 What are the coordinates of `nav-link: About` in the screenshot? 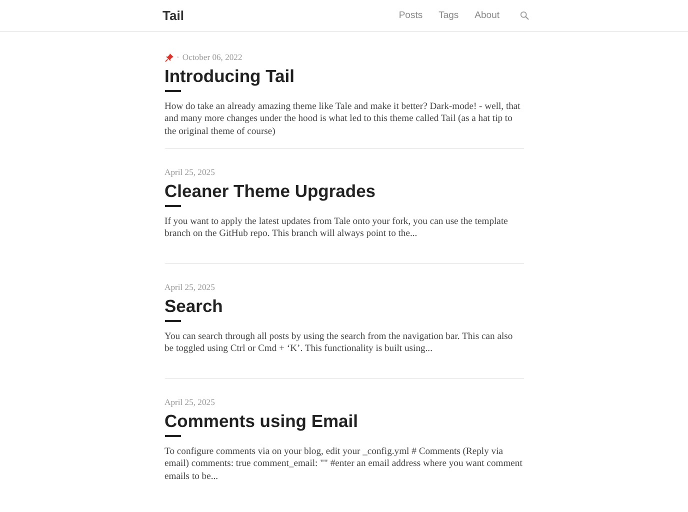 It's located at (487, 15).